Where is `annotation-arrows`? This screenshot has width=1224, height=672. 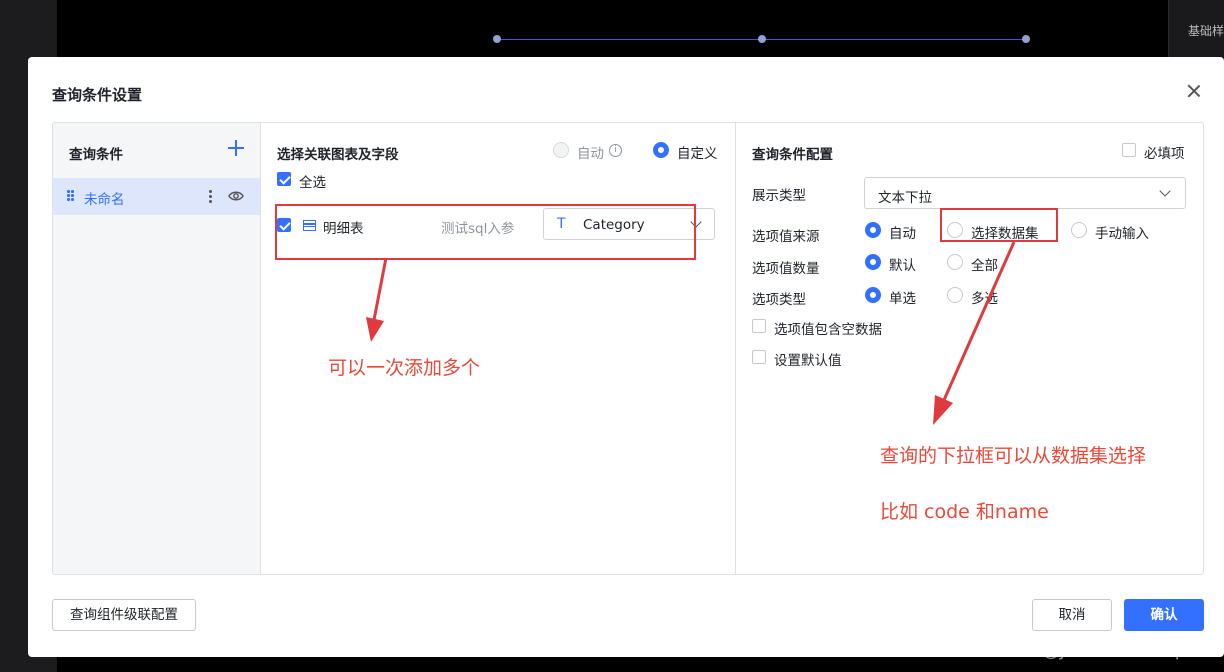 annotation-arrows is located at coordinates (691, 333).